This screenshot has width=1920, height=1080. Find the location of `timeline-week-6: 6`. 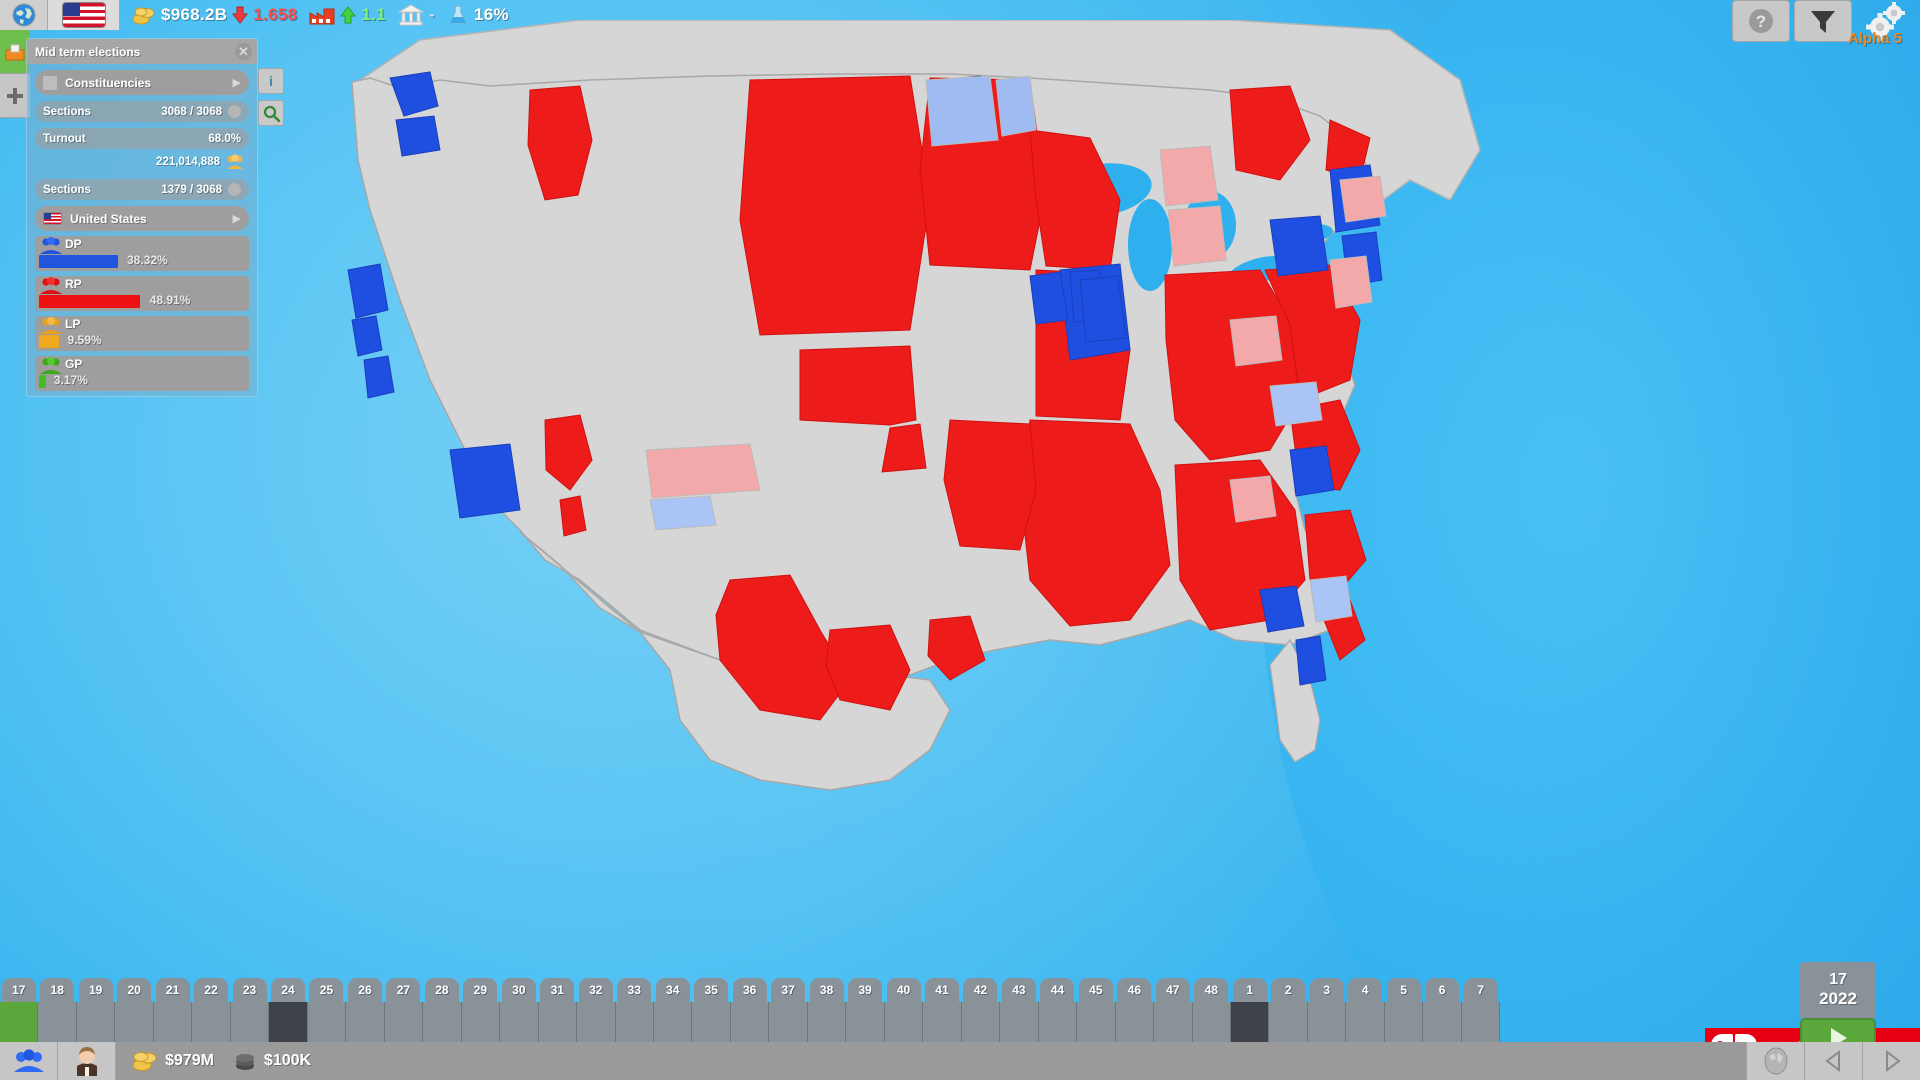

timeline-week-6: 6 is located at coordinates (1442, 1010).